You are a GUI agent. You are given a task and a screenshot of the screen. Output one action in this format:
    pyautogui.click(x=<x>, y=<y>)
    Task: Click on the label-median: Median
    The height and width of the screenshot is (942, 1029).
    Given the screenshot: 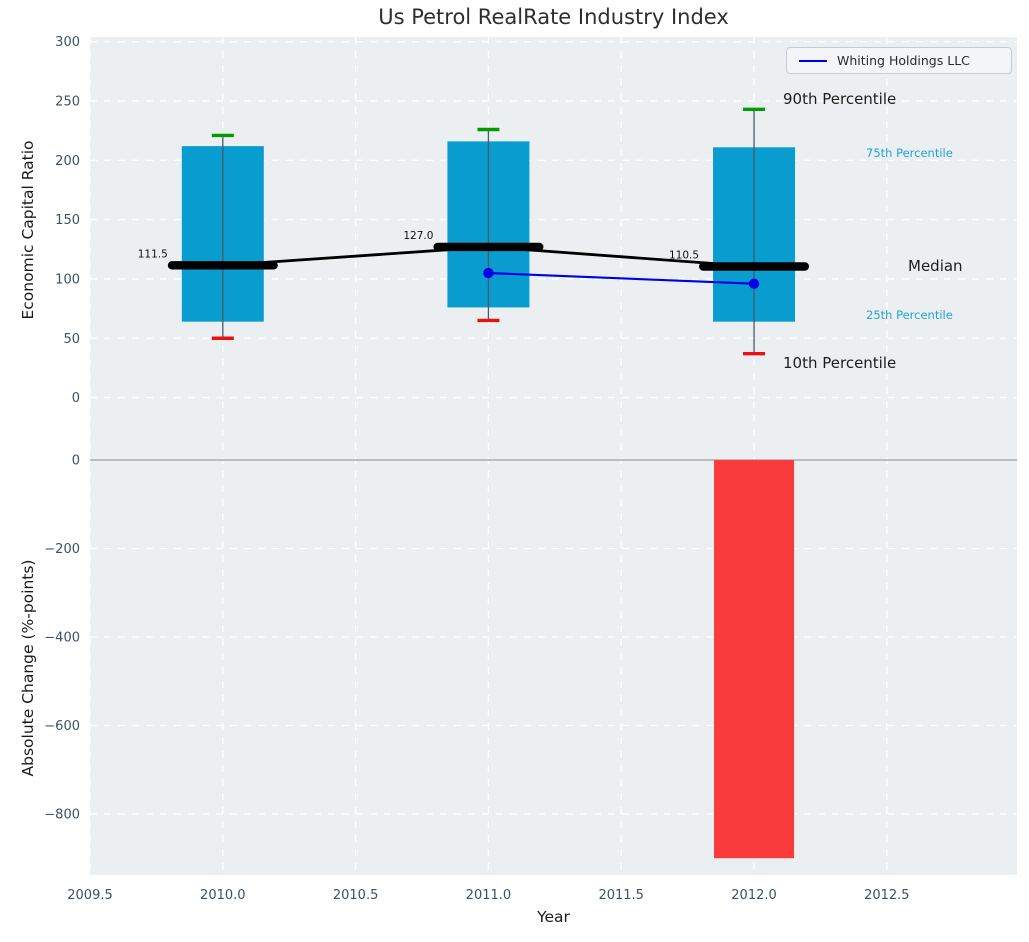 What is the action you would take?
    pyautogui.click(x=935, y=266)
    